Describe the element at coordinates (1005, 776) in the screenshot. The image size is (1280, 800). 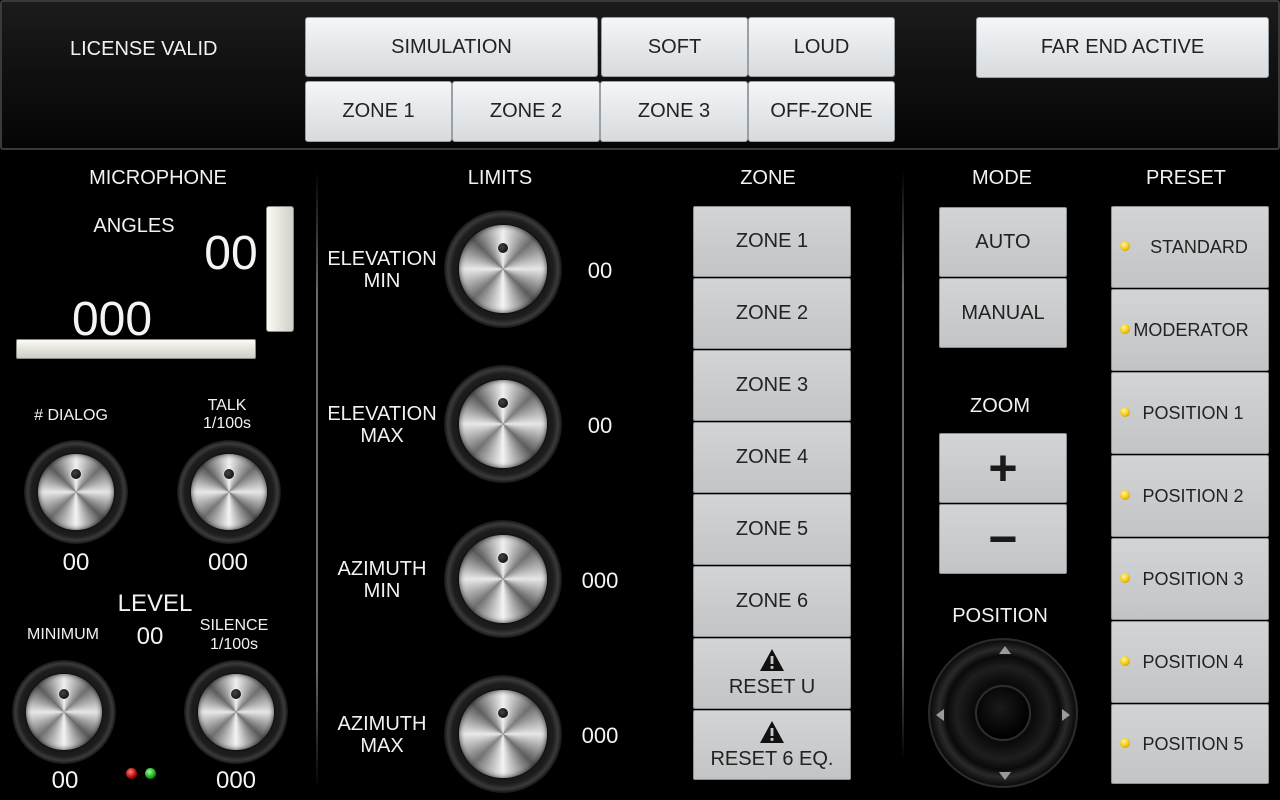
I see `joystick-down-icon` at that location.